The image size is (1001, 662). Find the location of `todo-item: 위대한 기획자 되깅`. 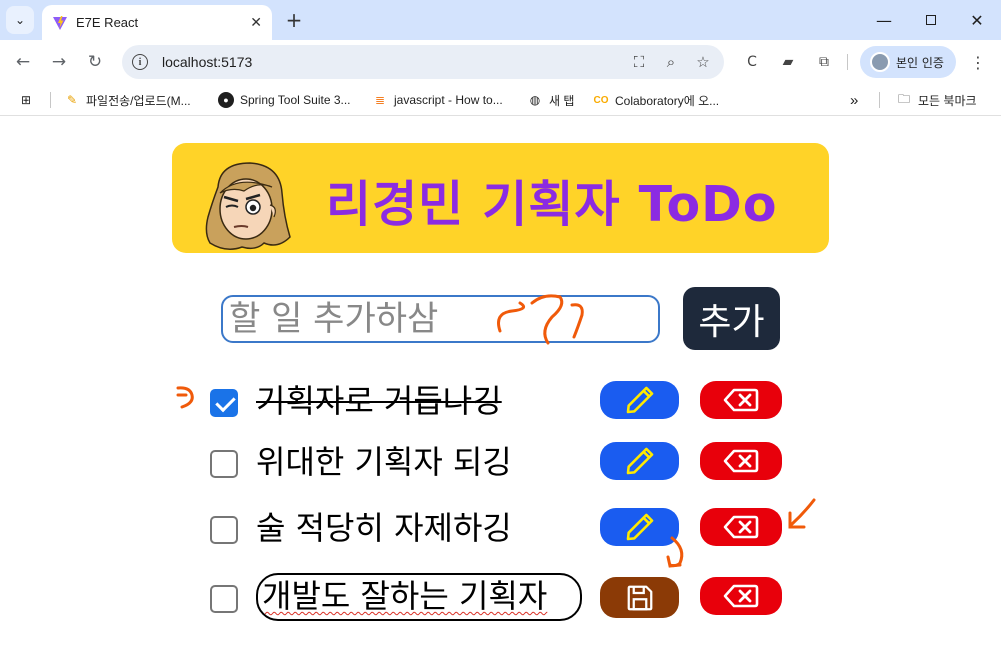

todo-item: 위대한 기획자 되깅 is located at coordinates (500, 462).